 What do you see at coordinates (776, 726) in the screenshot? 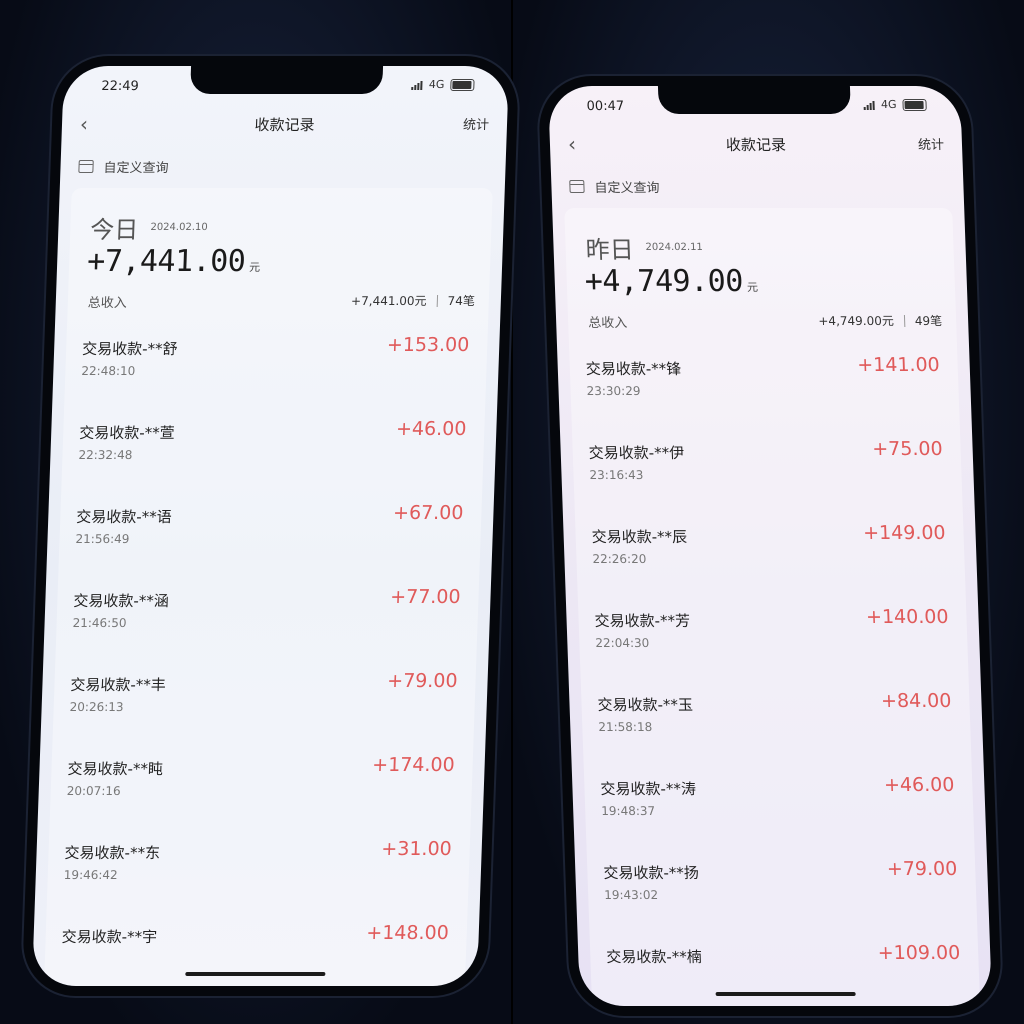
I see `transaction-row: 交易收款-**玉 21:58:18 +84.00` at bounding box center [776, 726].